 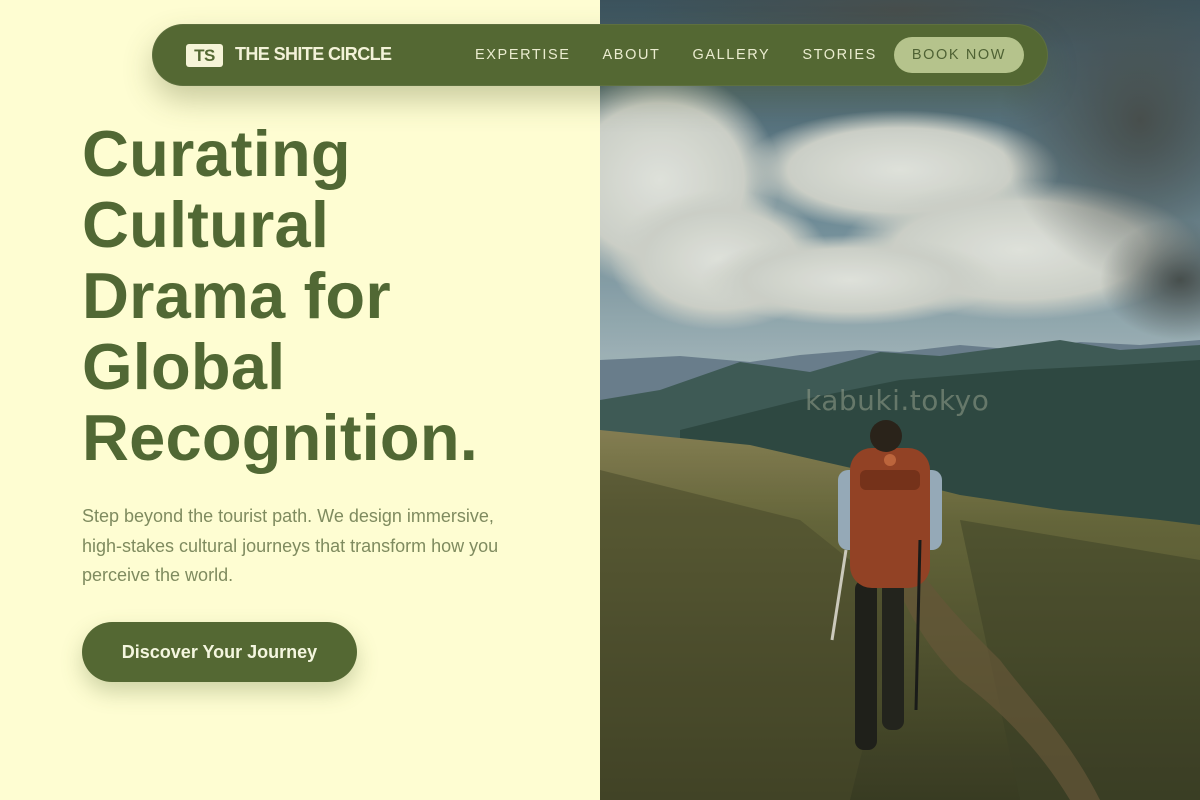 I want to click on headline-line: Drama for, so click(x=236, y=295).